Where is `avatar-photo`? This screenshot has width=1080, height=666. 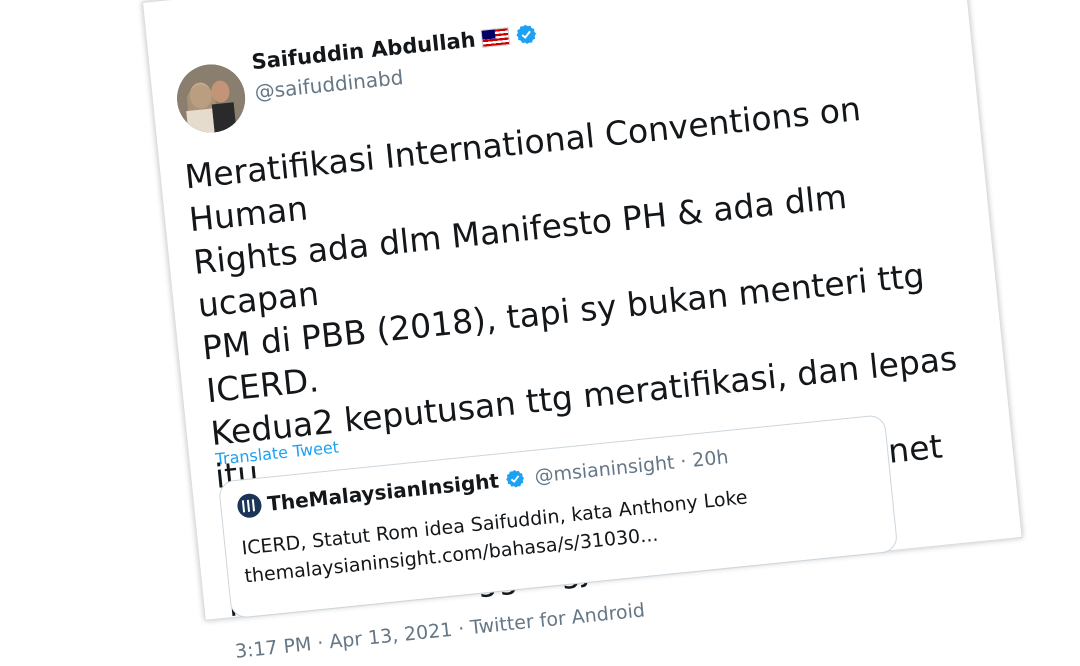
avatar-photo is located at coordinates (211, 98).